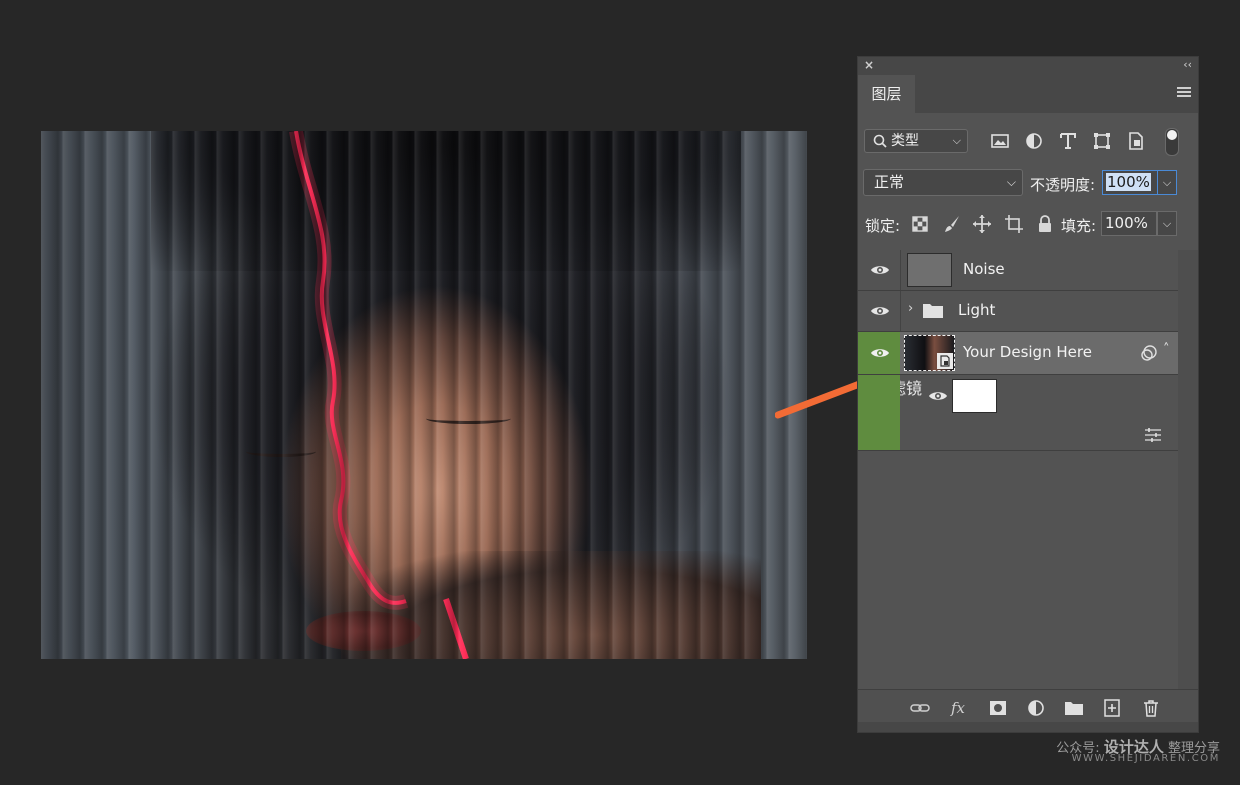  What do you see at coordinates (1167, 182) in the screenshot?
I see `opacity-dropdown-button: ⌵` at bounding box center [1167, 182].